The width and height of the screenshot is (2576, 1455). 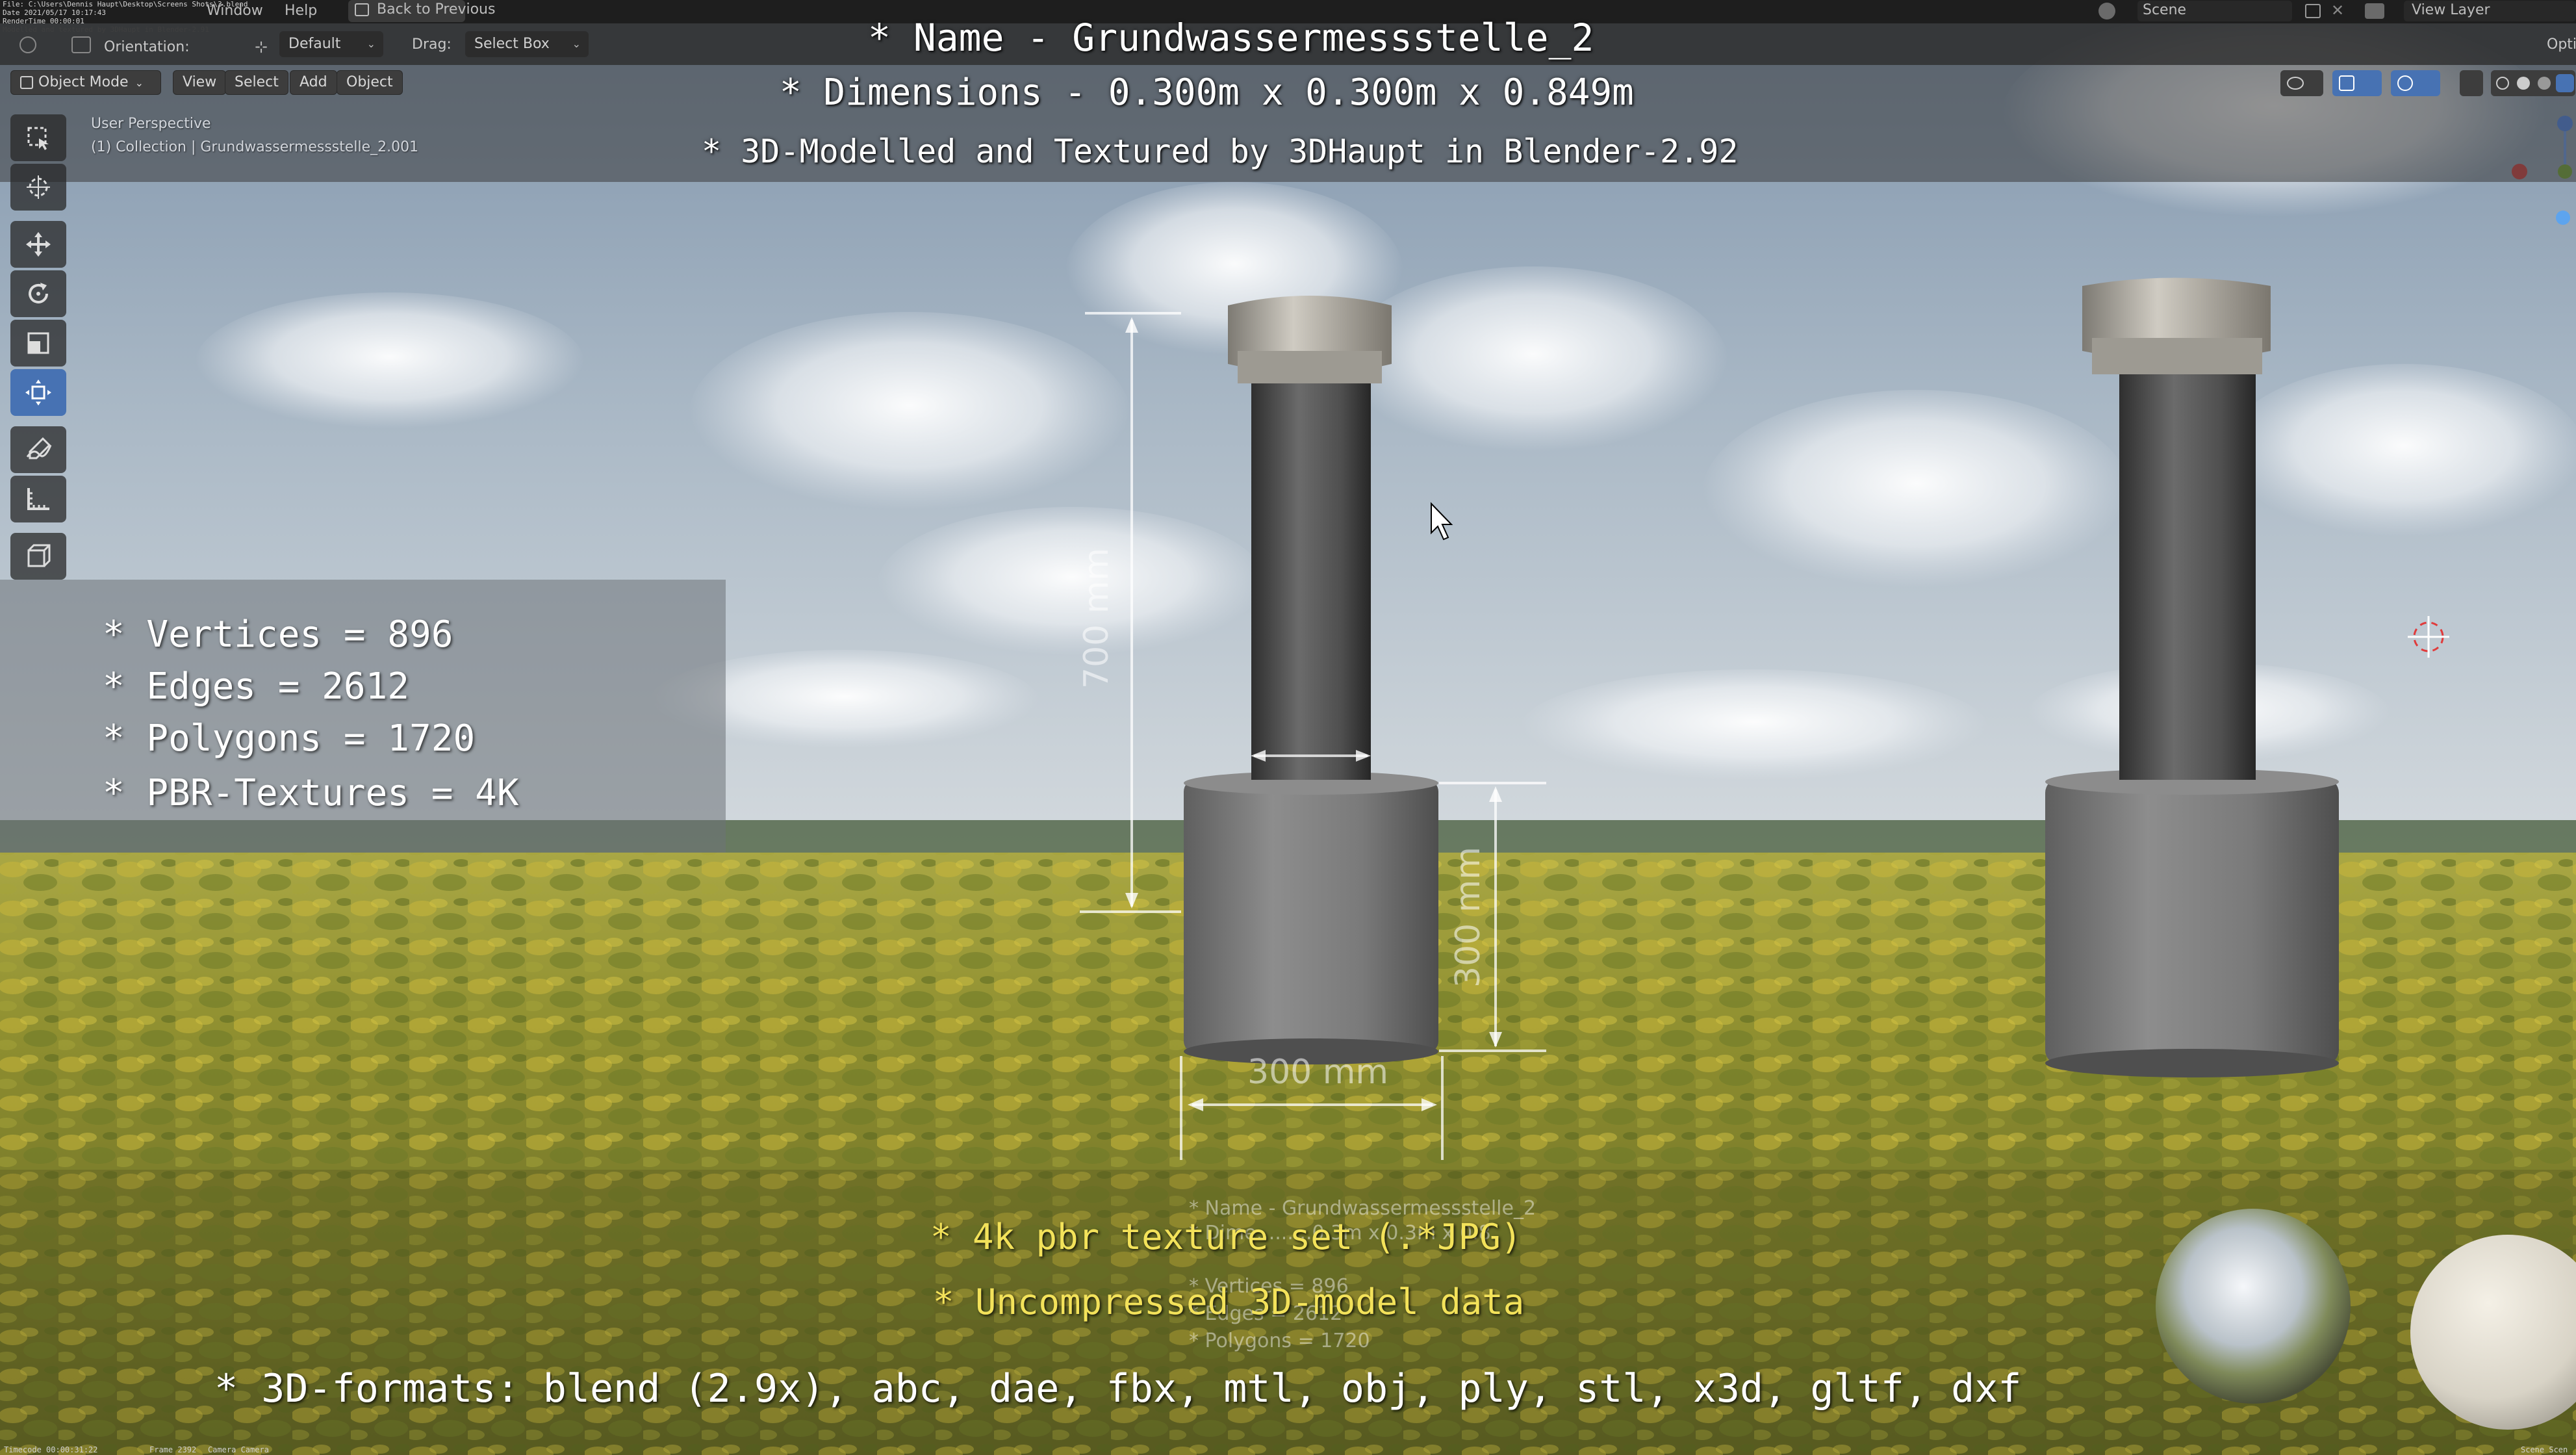 I want to click on dimension-base-height-label: 300 mm, so click(x=1468, y=917).